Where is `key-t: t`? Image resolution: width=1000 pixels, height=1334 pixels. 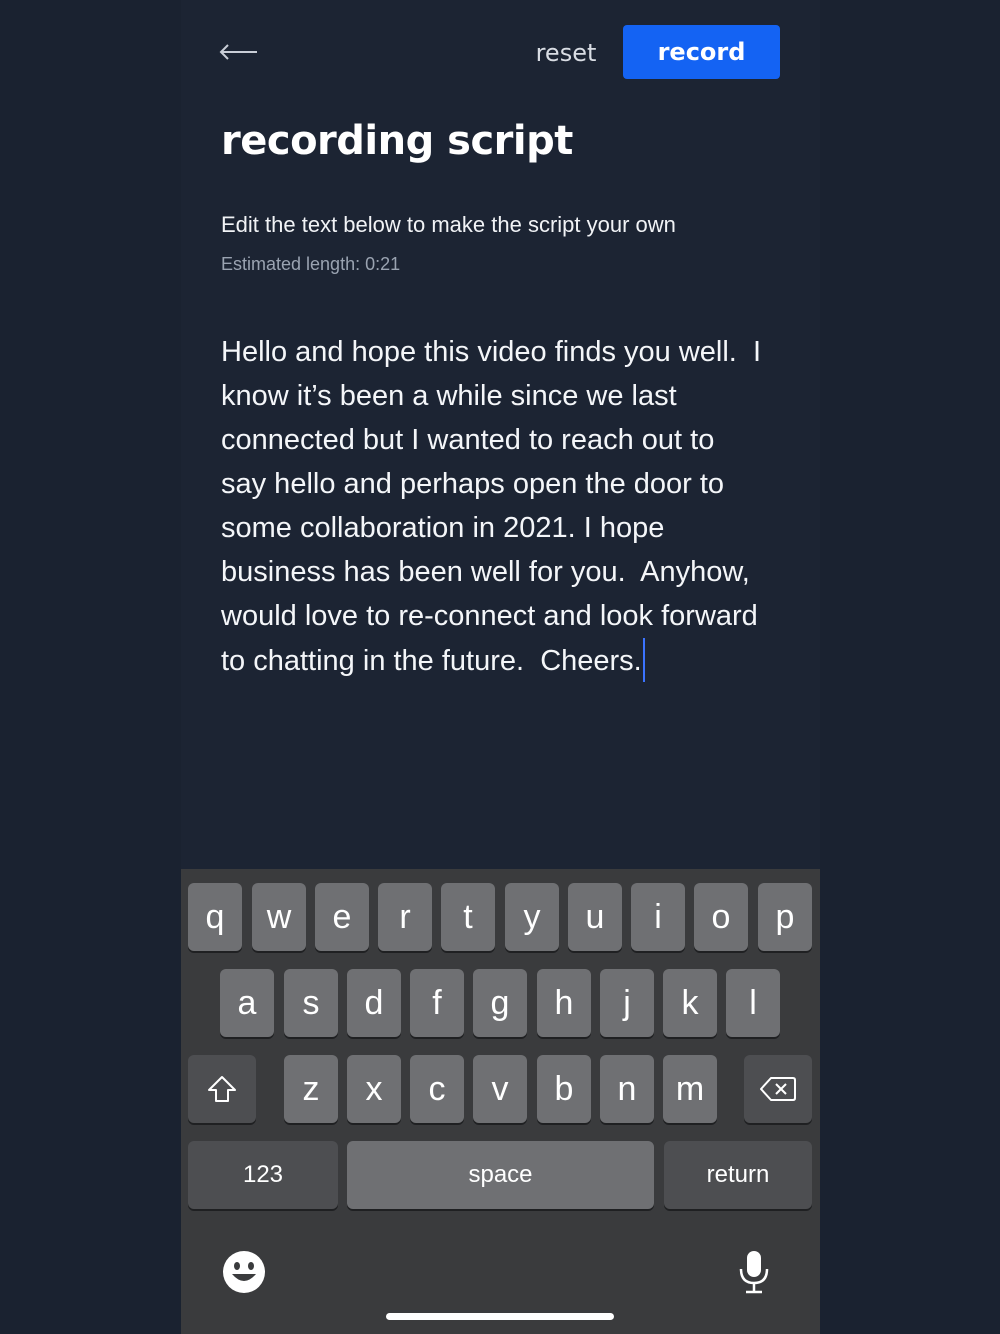
key-t: t is located at coordinates (468, 917).